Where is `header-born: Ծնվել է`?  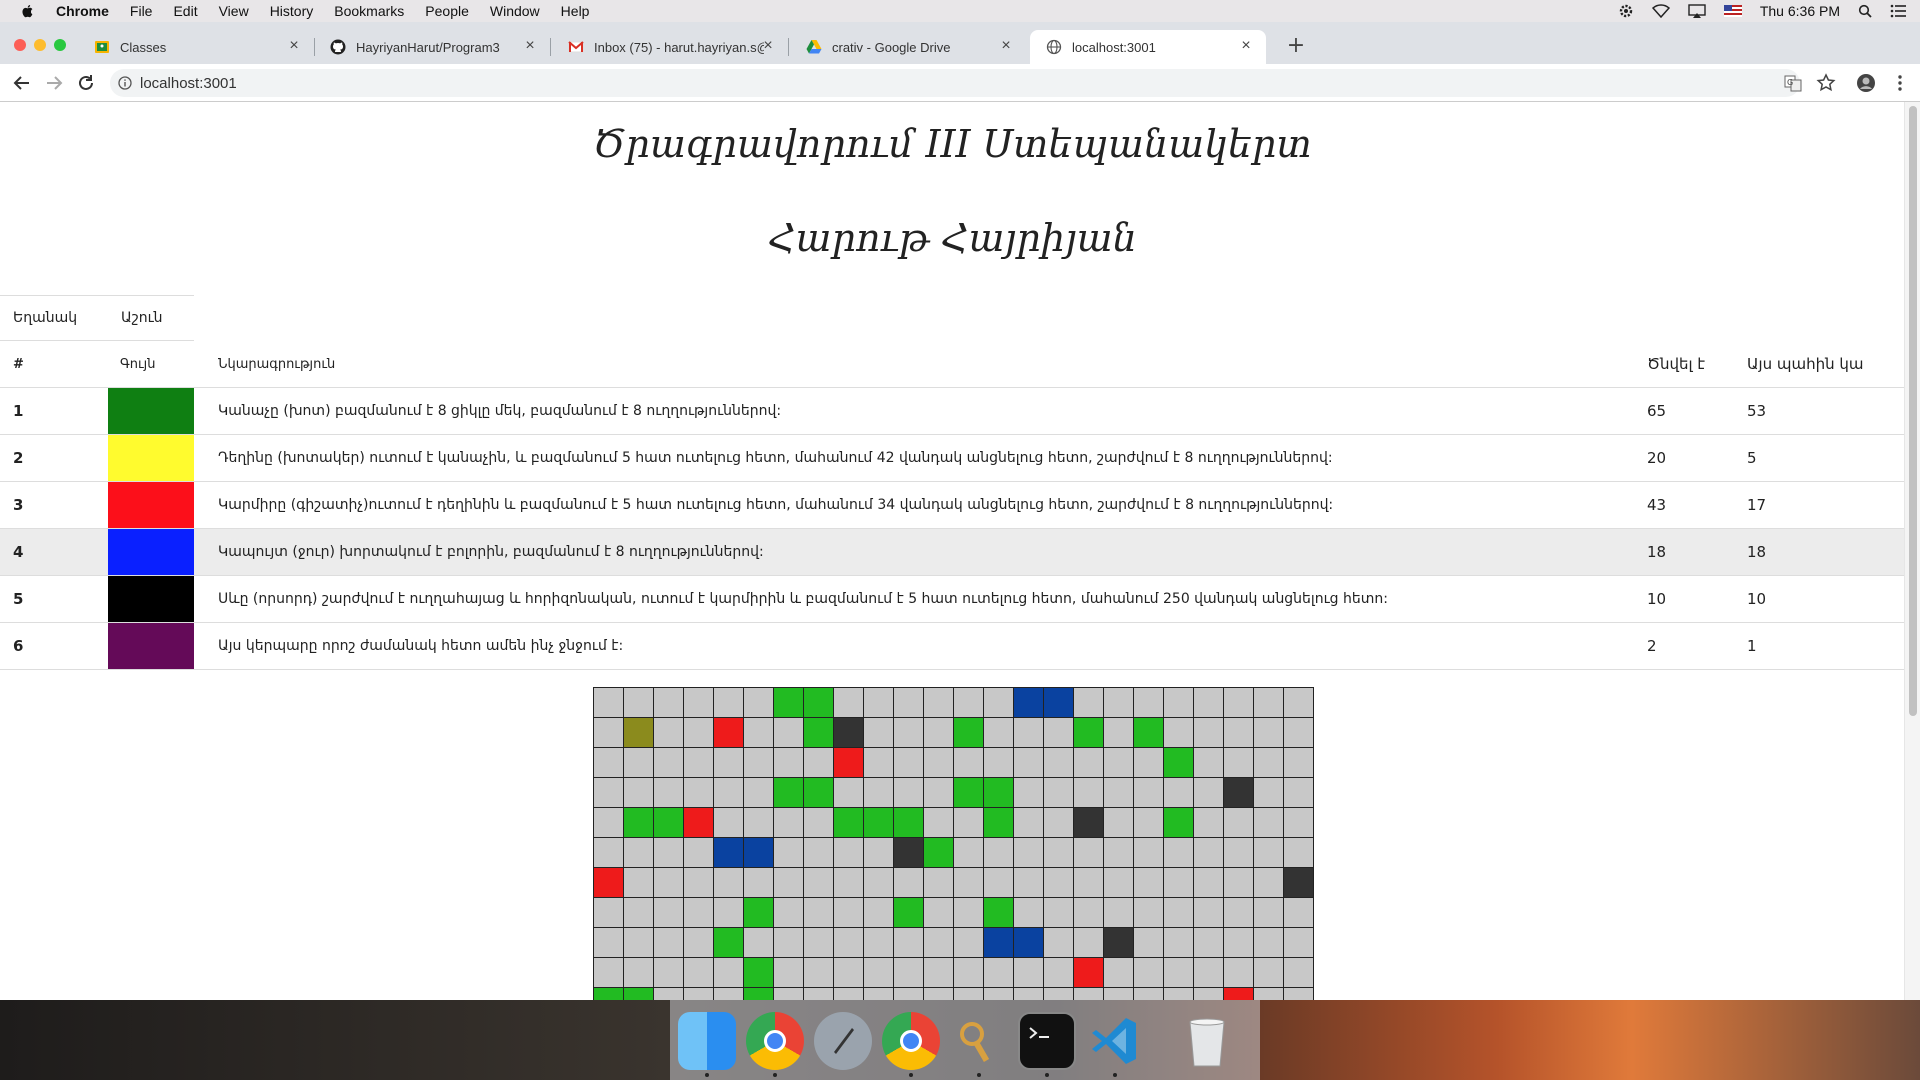
header-born: Ծնվել է is located at coordinates (1697, 364).